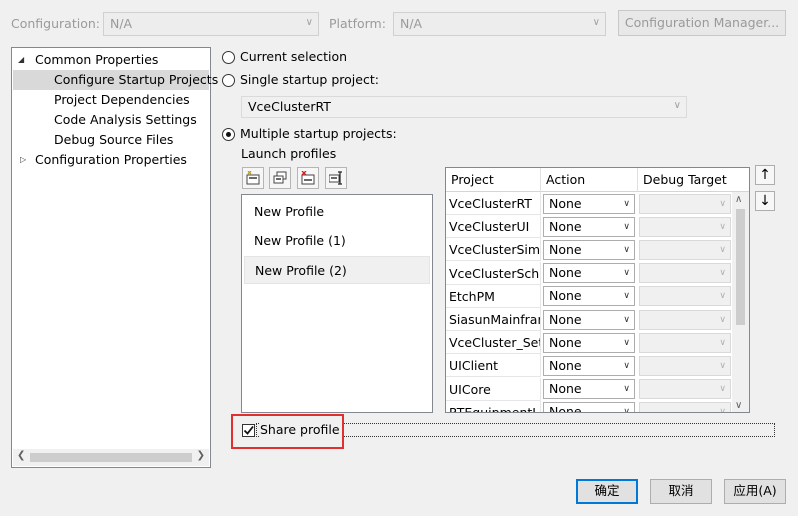 Image resolution: width=798 pixels, height=516 pixels. What do you see at coordinates (693, 180) in the screenshot?
I see `column-header-debug-target: Debug Target` at bounding box center [693, 180].